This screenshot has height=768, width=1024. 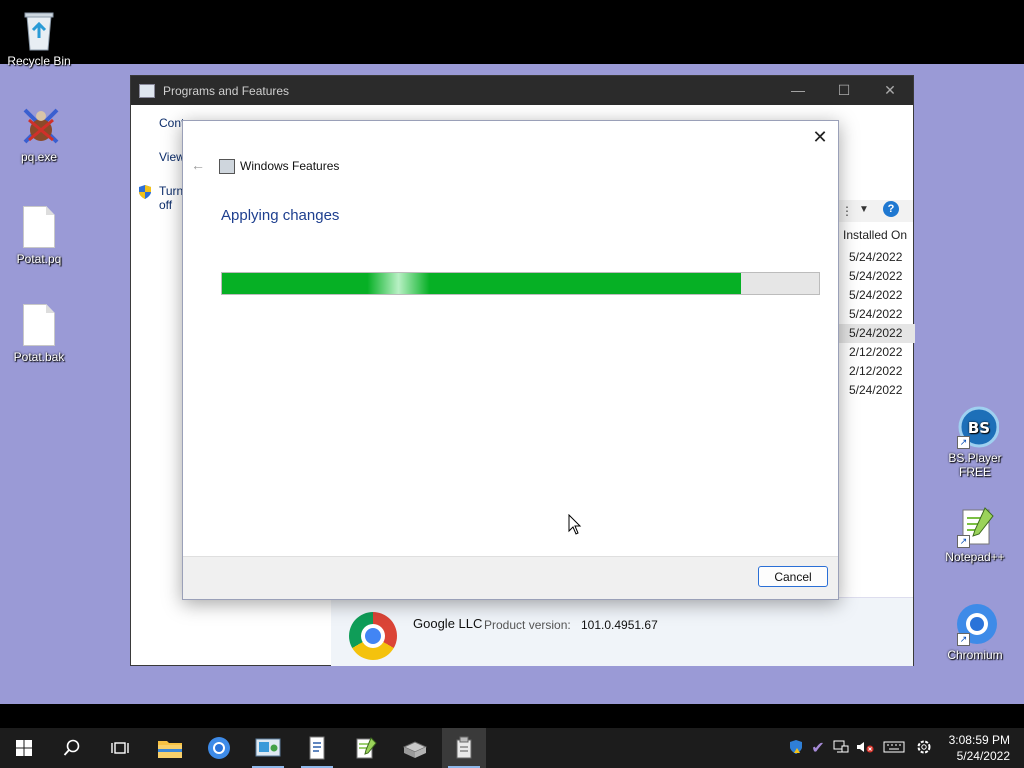 I want to click on installer-icon, so click(x=415, y=749).